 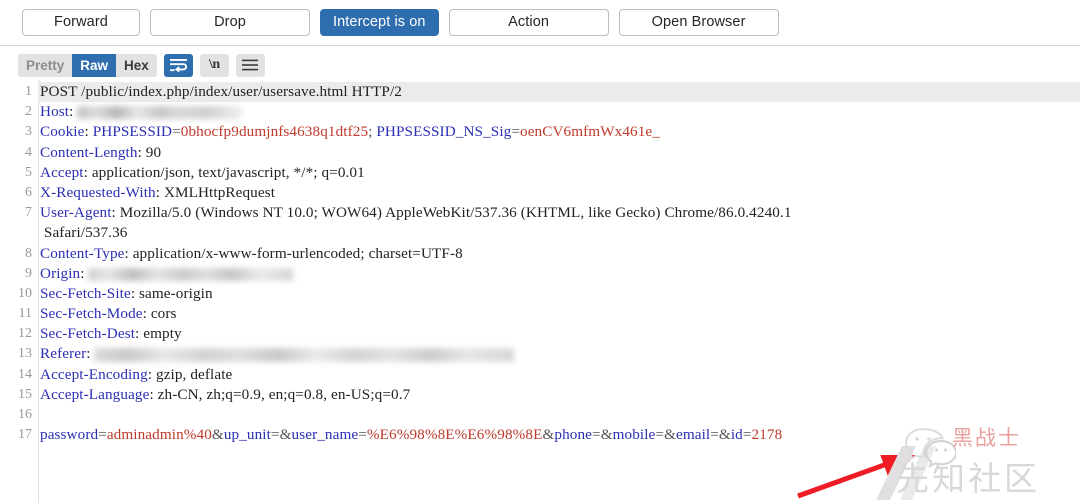 I want to click on drop-button: Drop, so click(x=230, y=22).